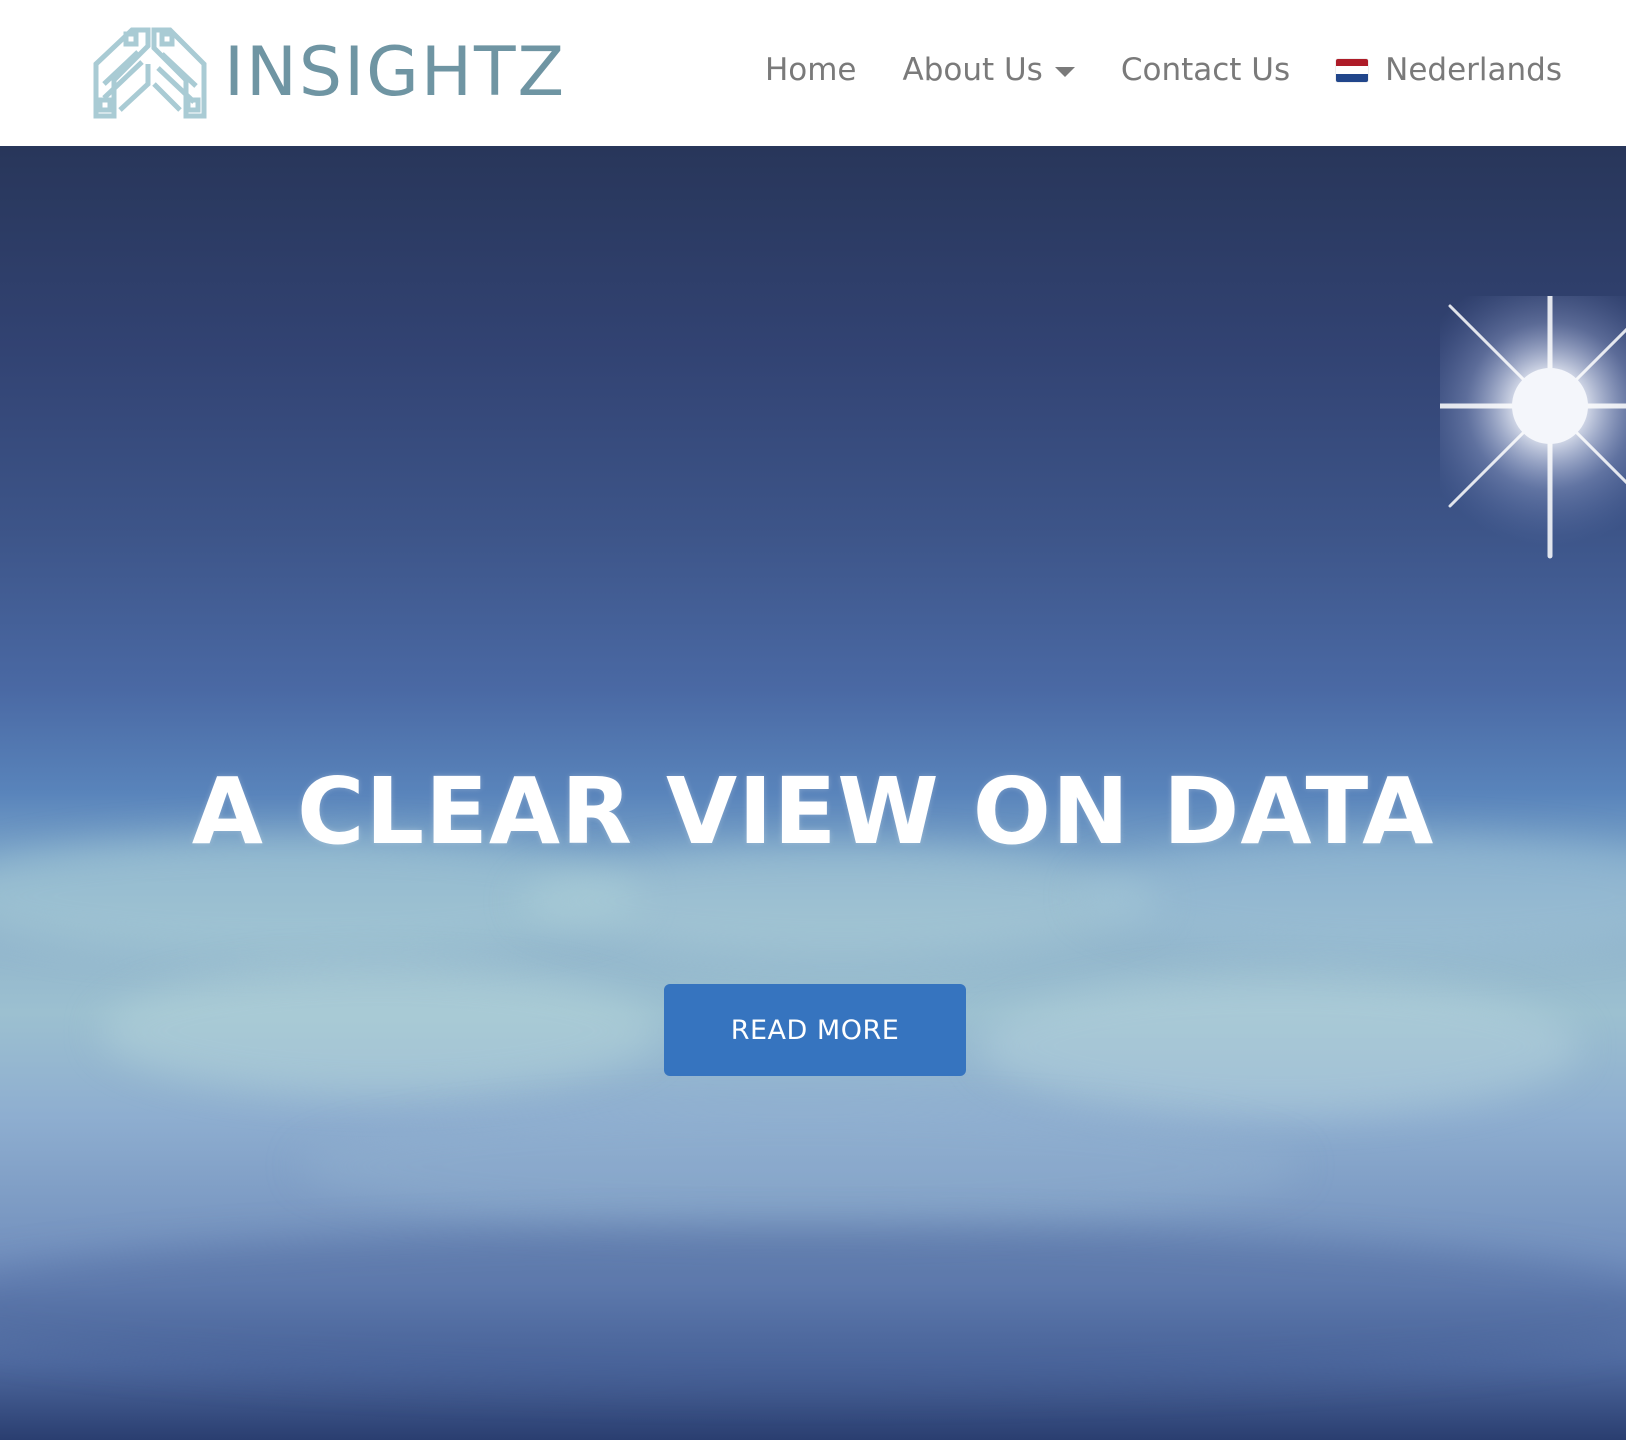 The width and height of the screenshot is (1626, 1440). I want to click on flag-stripe-red, so click(1352, 62).